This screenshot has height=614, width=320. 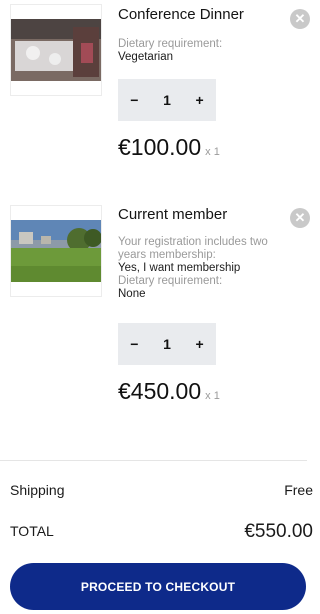 I want to click on shipping-label: Shipping, so click(x=37, y=490).